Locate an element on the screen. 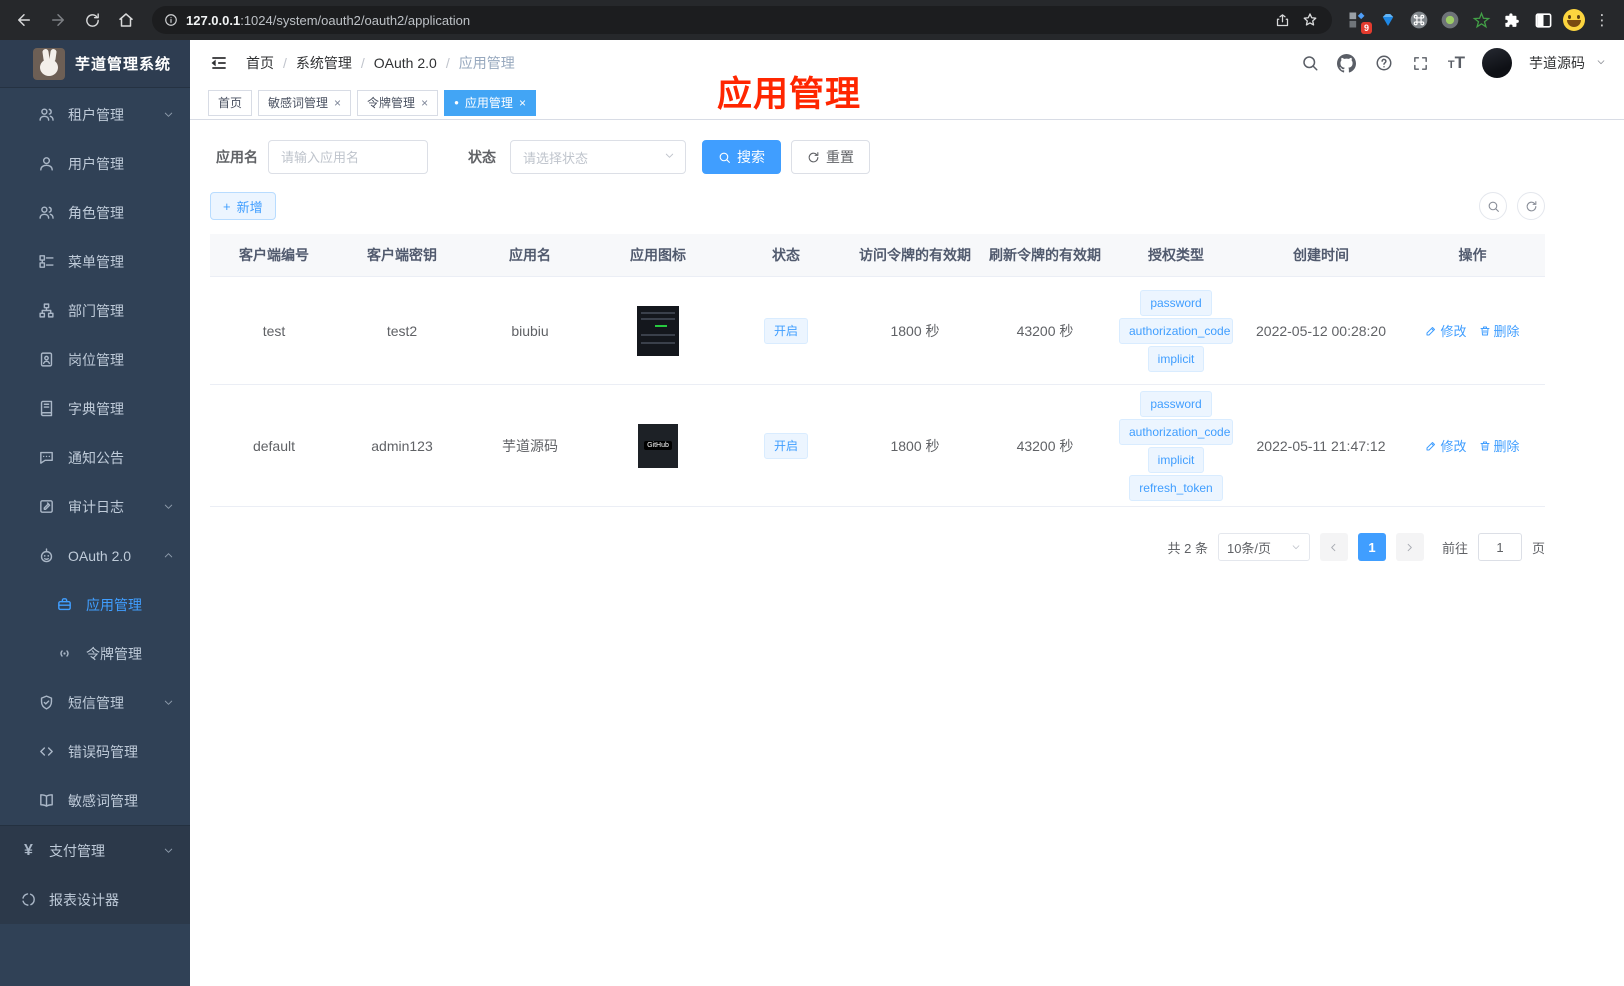  breadcrumb-oauth: OAuth 2.0 is located at coordinates (405, 63).